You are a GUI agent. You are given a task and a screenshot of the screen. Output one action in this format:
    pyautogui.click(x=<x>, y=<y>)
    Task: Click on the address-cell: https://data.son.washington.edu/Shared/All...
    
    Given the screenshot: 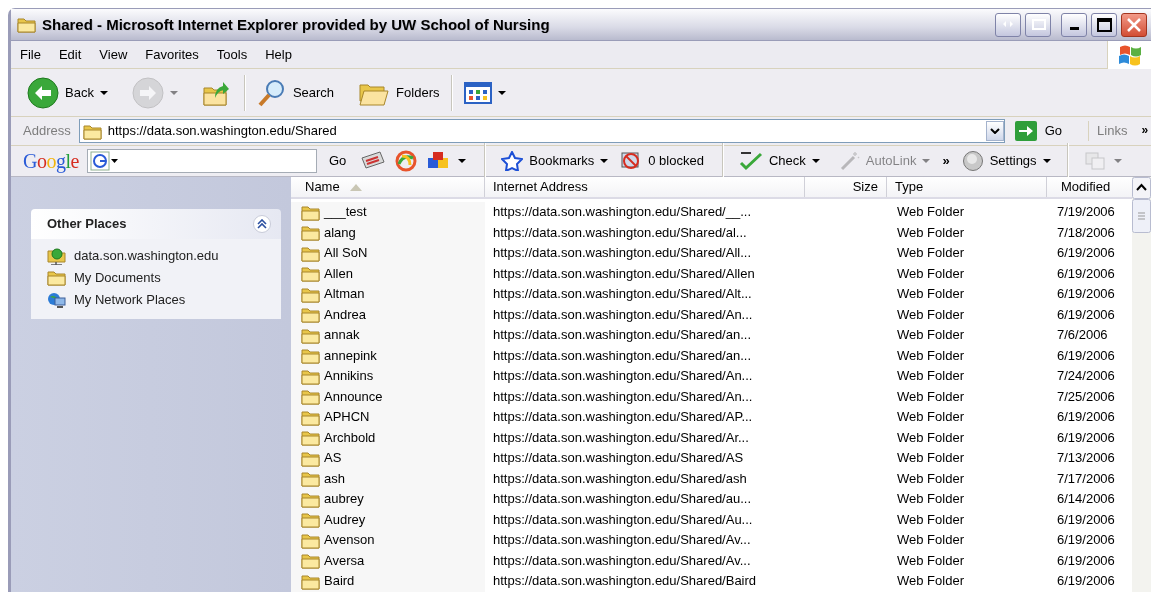 What is the action you would take?
    pyautogui.click(x=622, y=253)
    